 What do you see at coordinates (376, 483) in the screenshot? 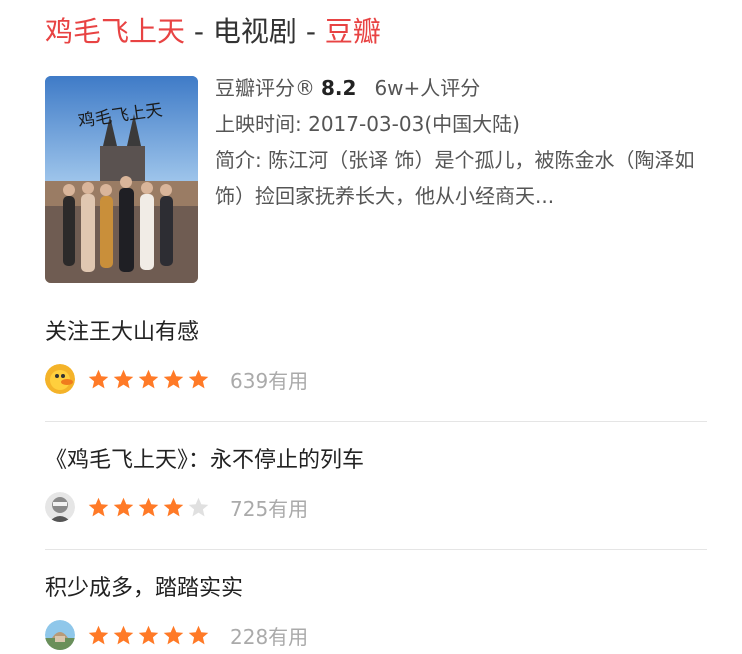
I see `review-item: 《鸡毛飞上天》：永不停止的列车 725有用` at bounding box center [376, 483].